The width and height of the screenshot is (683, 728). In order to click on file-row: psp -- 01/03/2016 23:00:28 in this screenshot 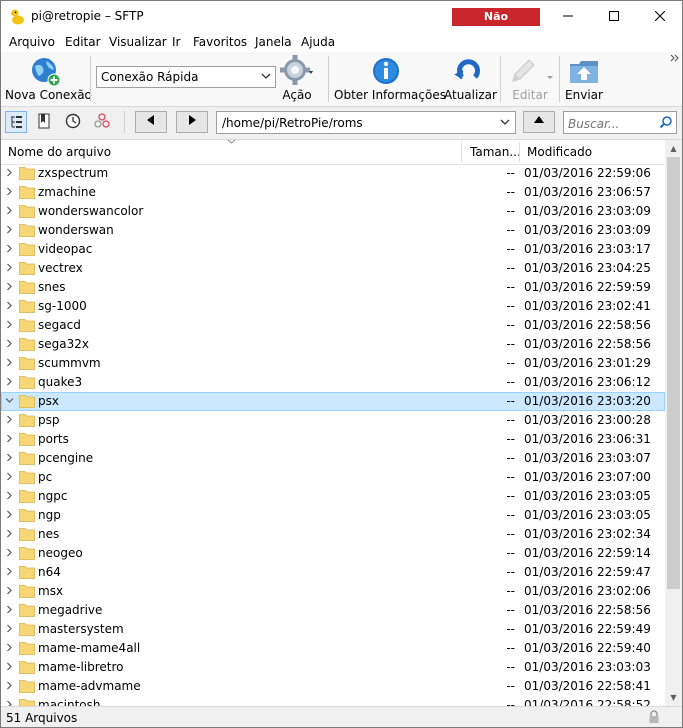, I will do `click(333, 420)`.